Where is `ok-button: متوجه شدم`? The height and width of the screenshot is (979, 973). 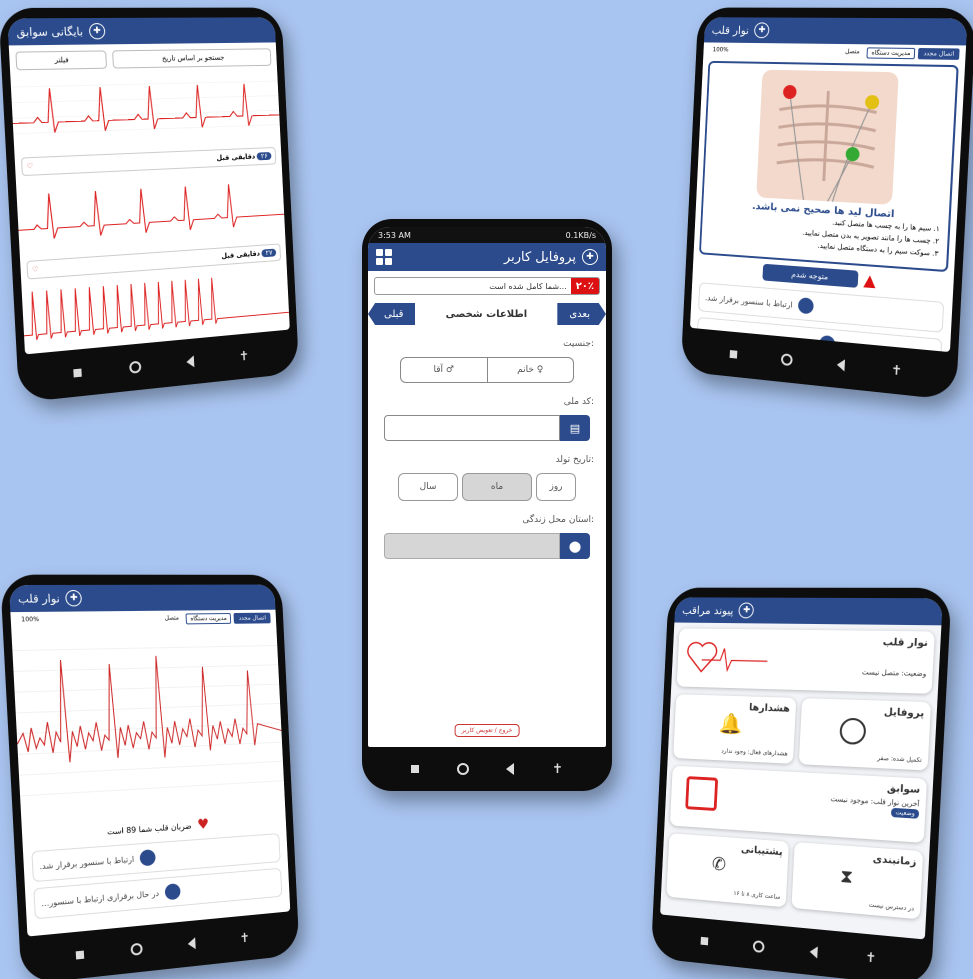 ok-button: متوجه شدم is located at coordinates (810, 275).